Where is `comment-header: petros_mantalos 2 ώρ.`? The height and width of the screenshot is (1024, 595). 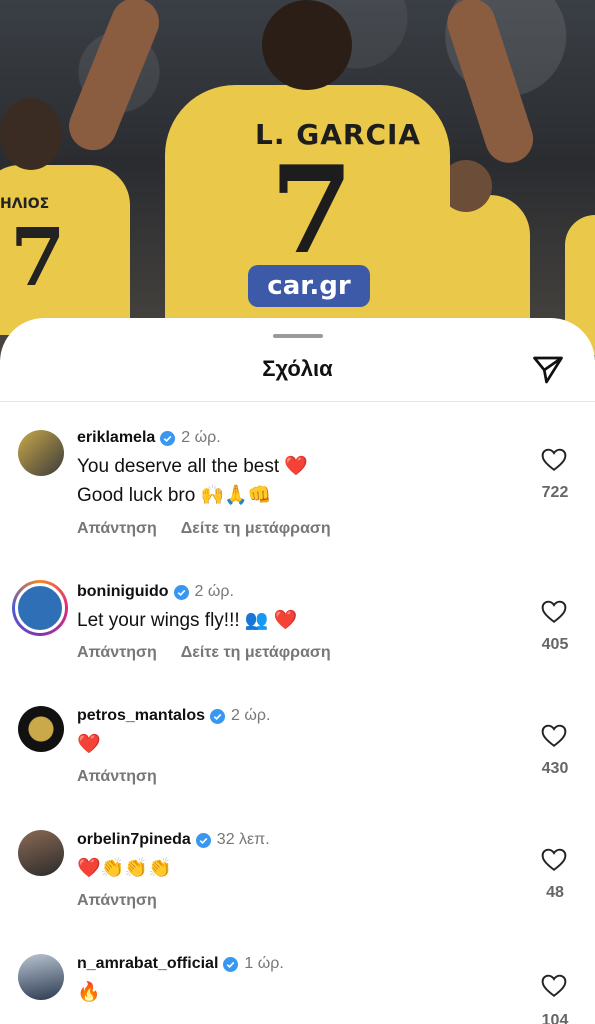
comment-header: petros_mantalos 2 ώρ. is located at coordinates (173, 716).